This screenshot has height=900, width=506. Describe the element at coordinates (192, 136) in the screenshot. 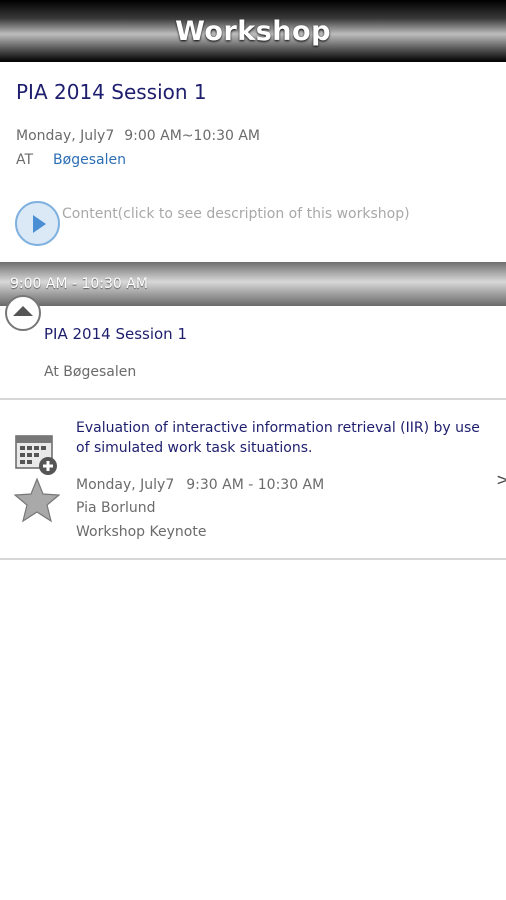

I see `session-time: 9:00 AM~10:30 AM` at that location.